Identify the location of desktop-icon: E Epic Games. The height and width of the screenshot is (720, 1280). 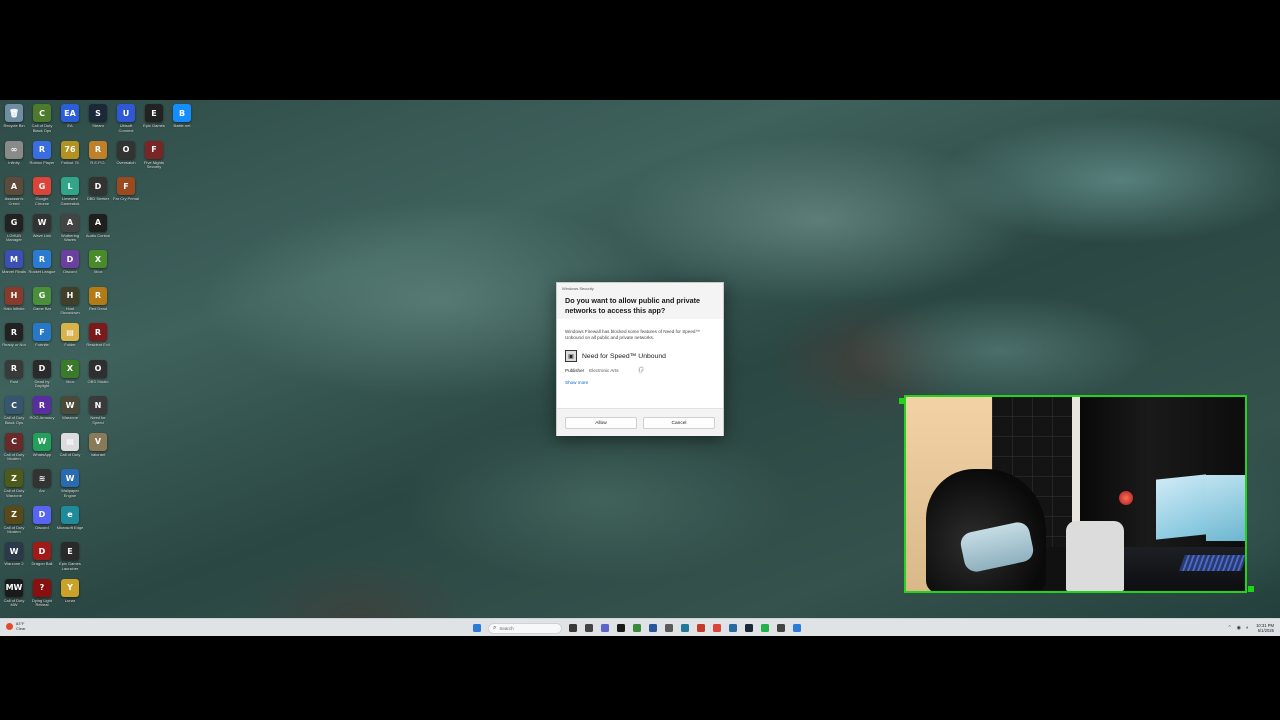
(154, 120).